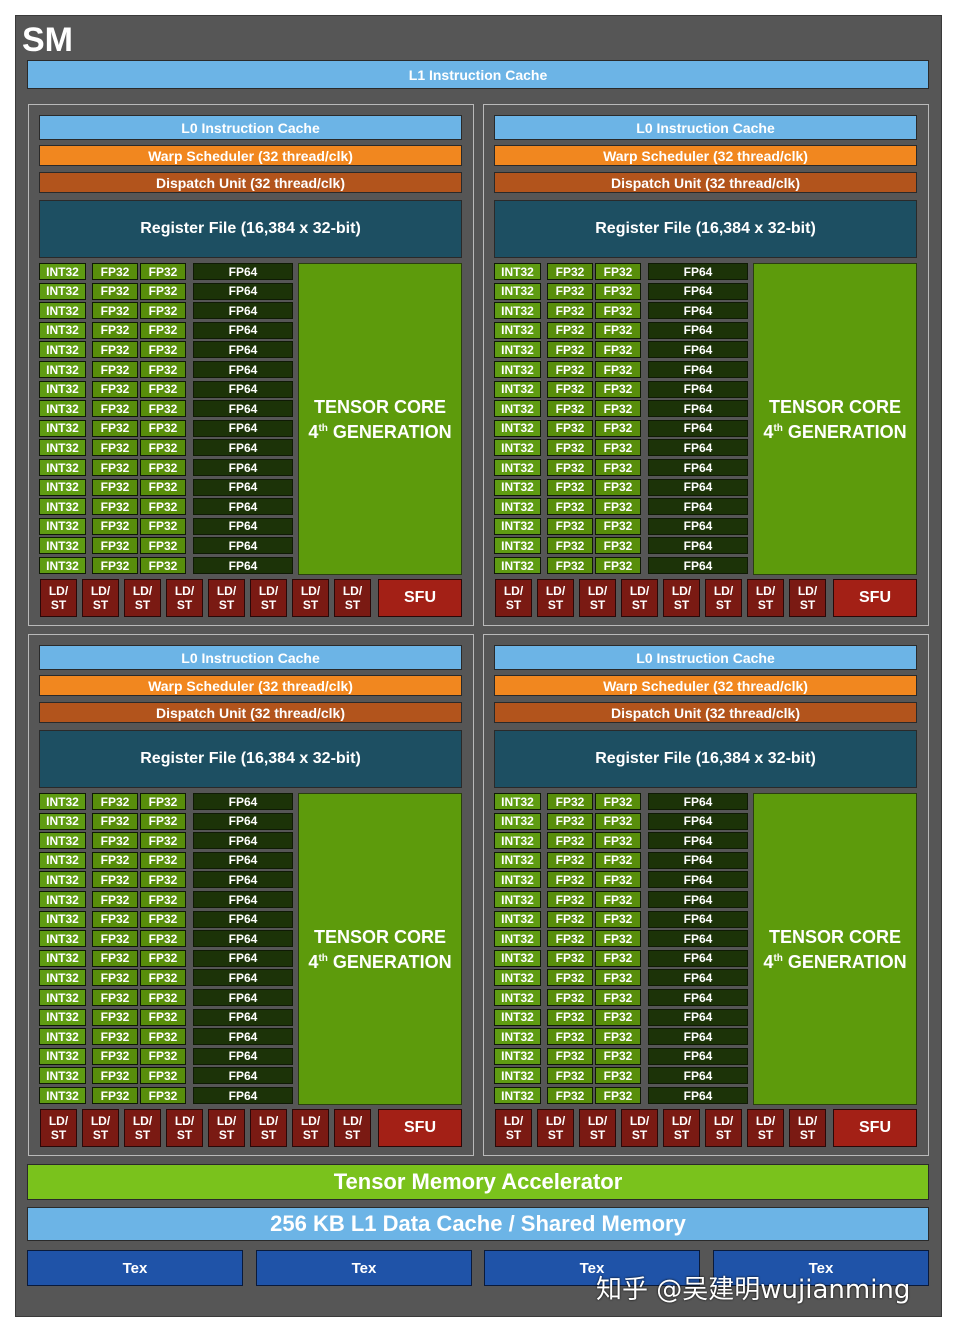 The width and height of the screenshot is (957, 1334). I want to click on tensor-core: TENSOR CORE 4th GENERATION, so click(835, 419).